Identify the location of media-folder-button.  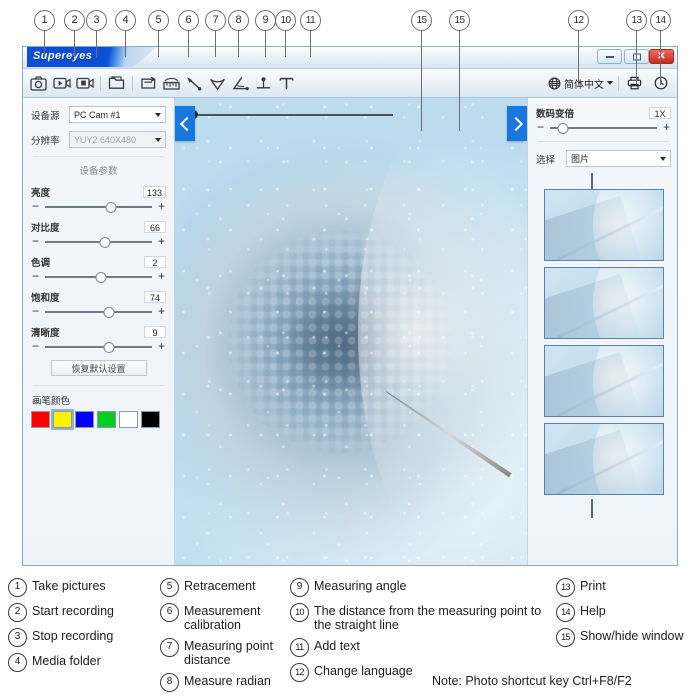
(116, 83).